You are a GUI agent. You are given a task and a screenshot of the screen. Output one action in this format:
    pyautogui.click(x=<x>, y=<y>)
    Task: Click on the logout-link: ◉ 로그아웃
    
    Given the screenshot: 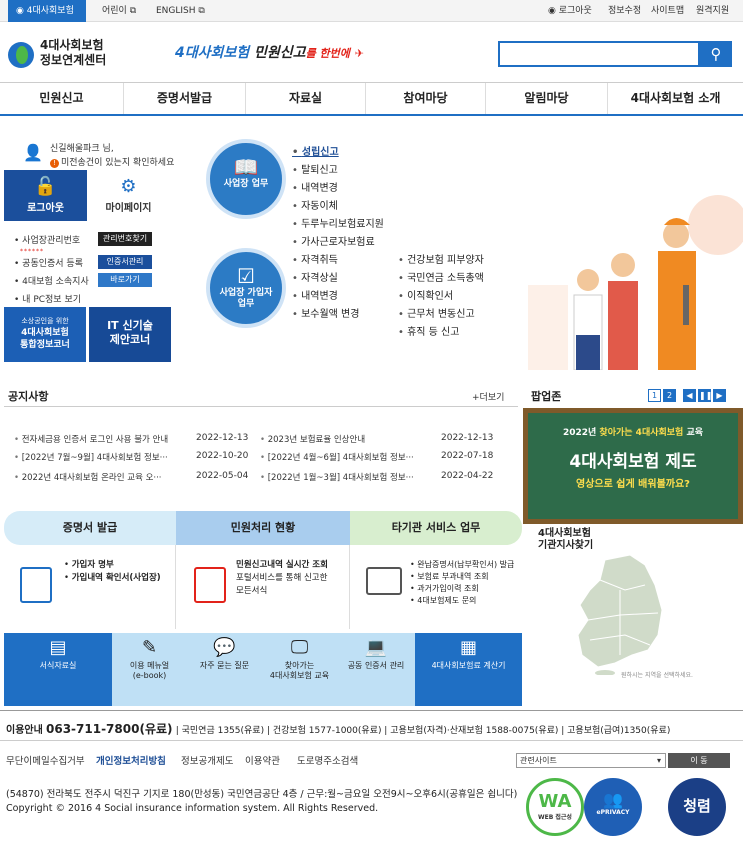 What is the action you would take?
    pyautogui.click(x=570, y=11)
    